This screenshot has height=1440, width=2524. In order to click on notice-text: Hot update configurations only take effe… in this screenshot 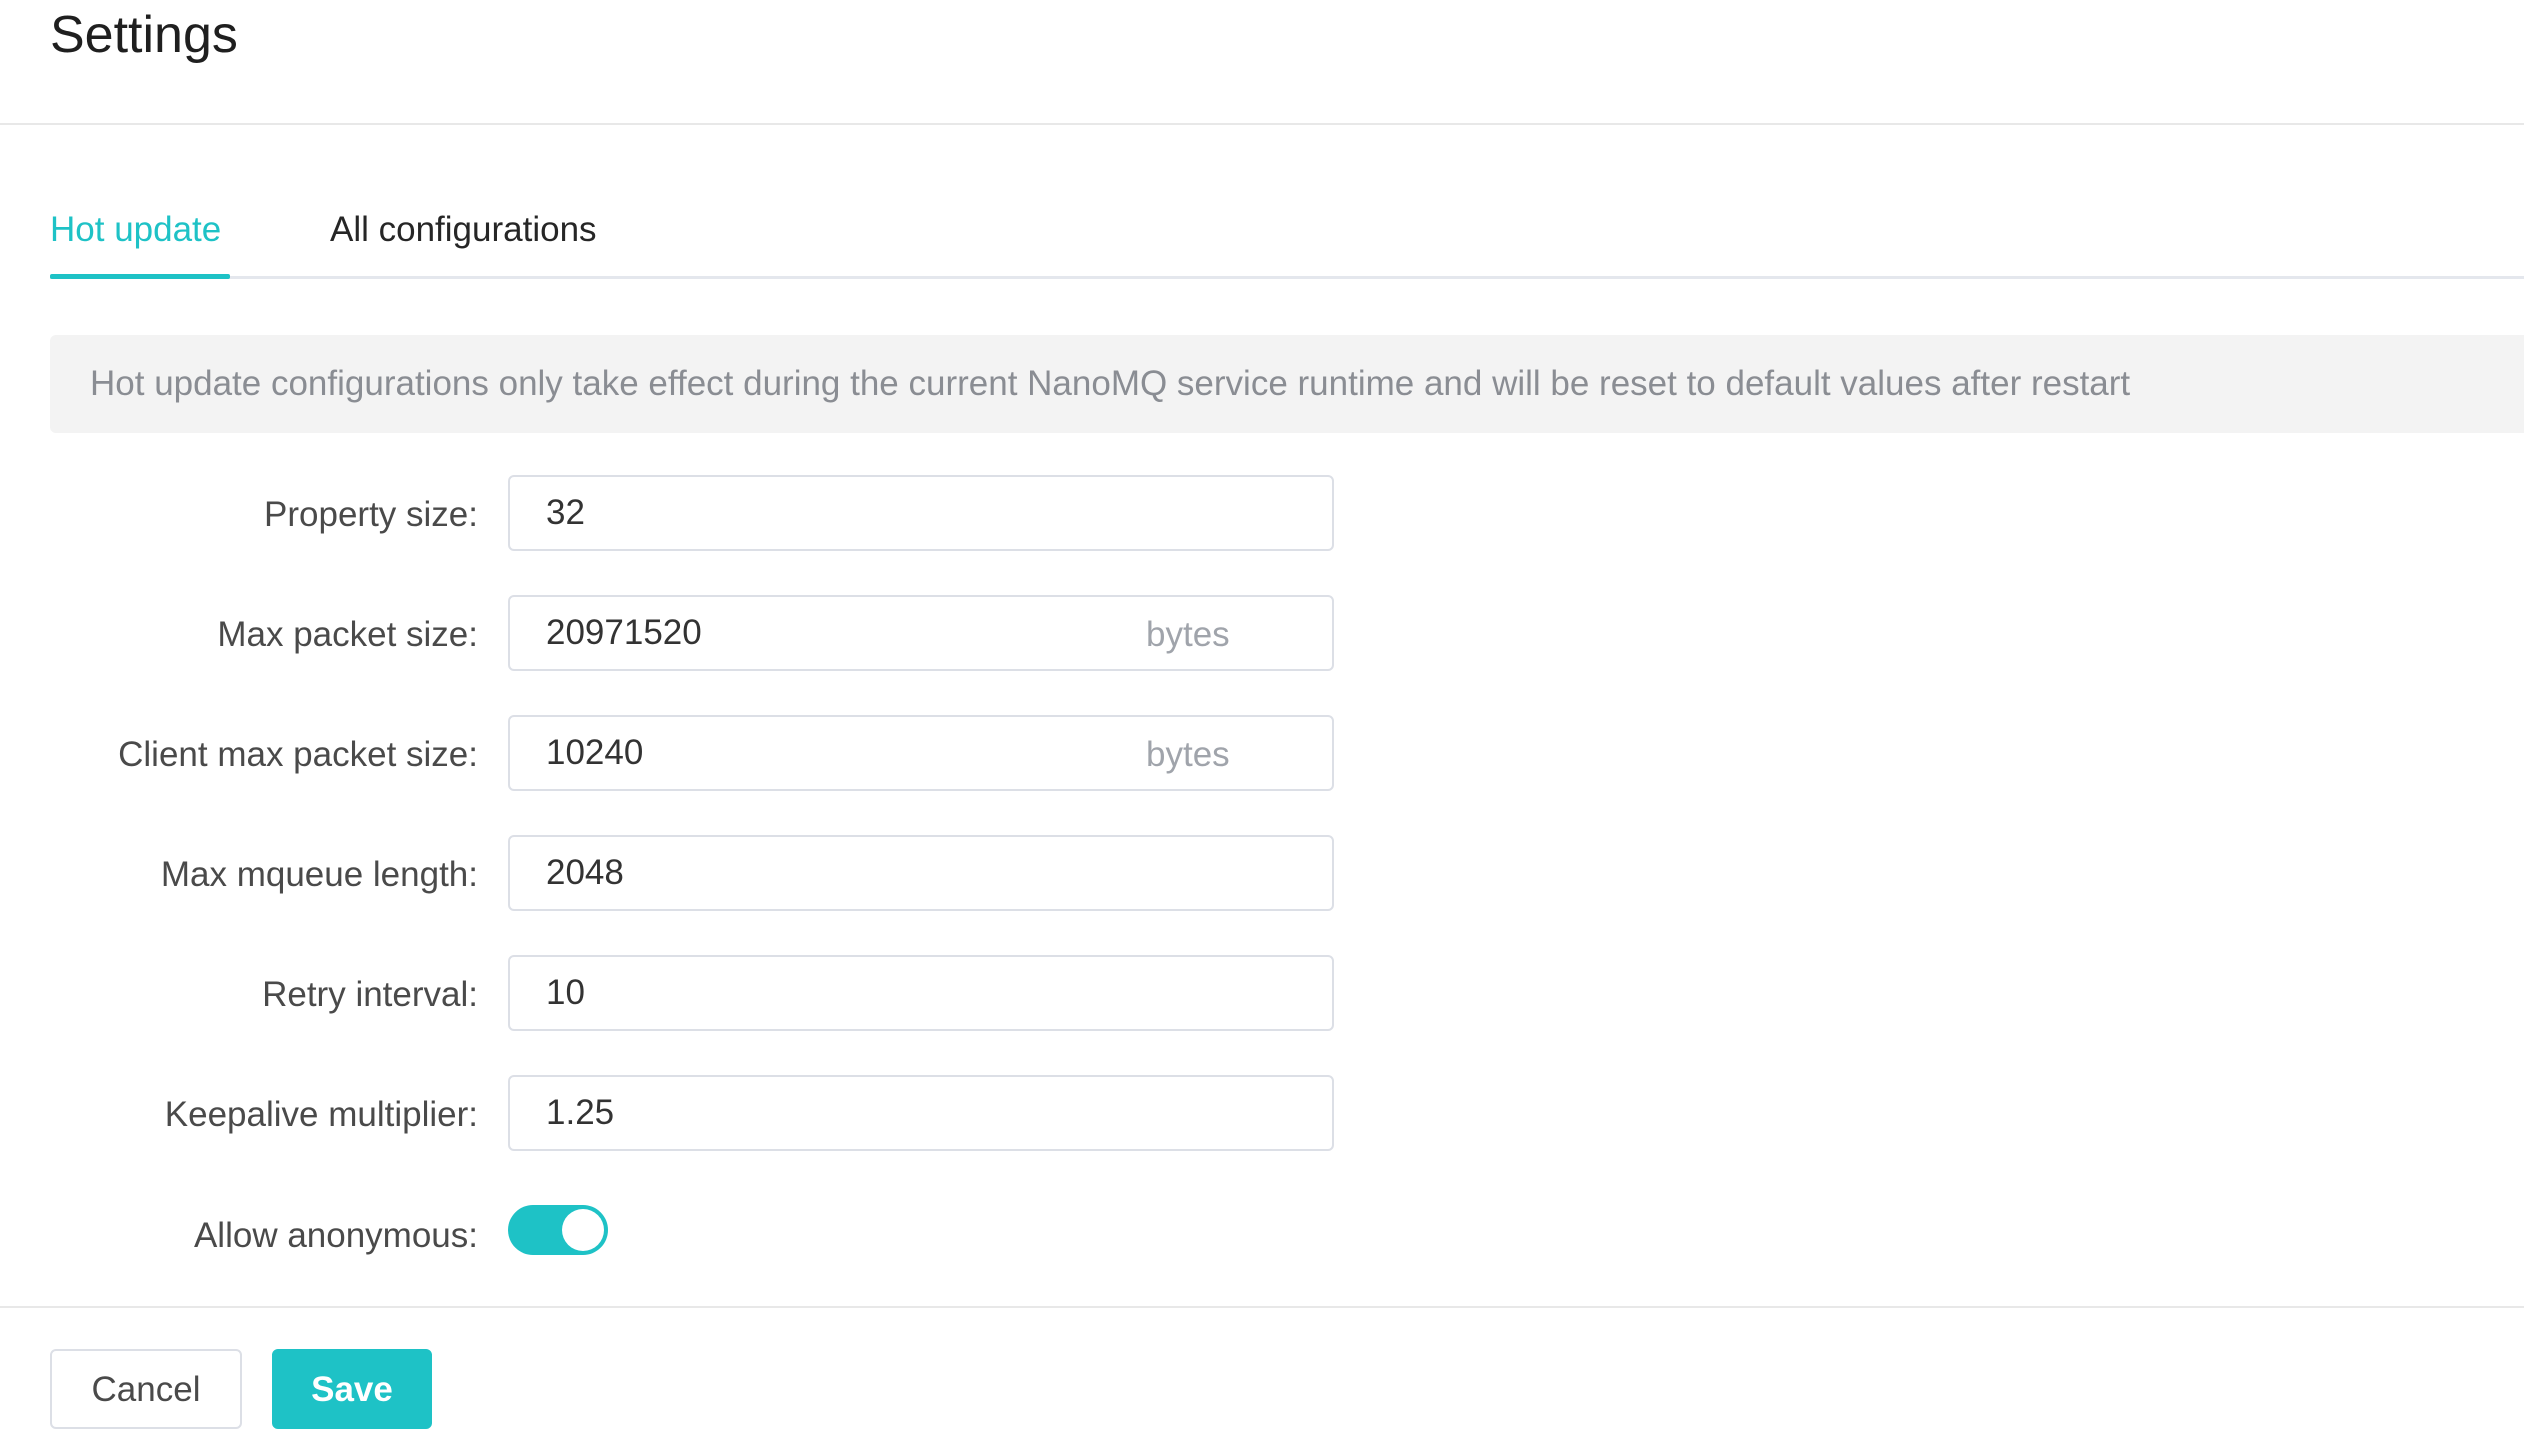, I will do `click(1110, 383)`.